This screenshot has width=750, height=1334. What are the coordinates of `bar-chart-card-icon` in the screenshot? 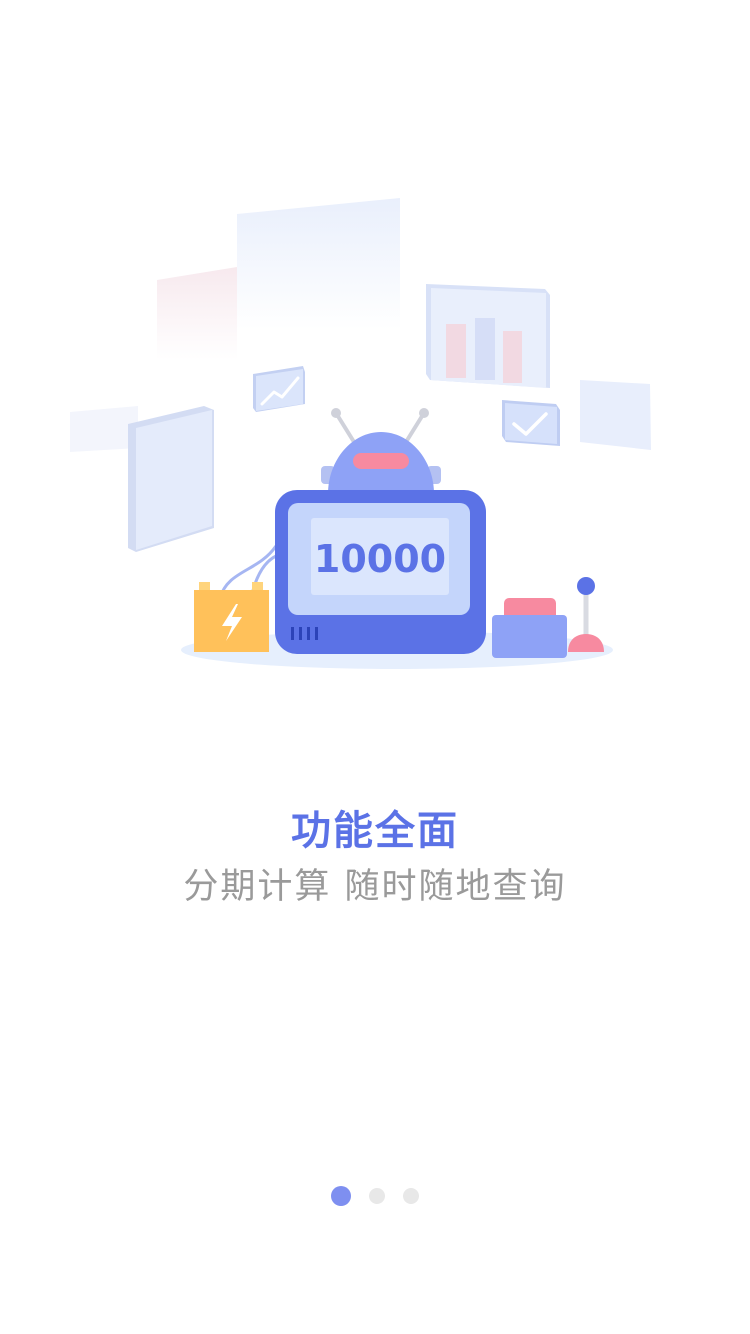 It's located at (488, 336).